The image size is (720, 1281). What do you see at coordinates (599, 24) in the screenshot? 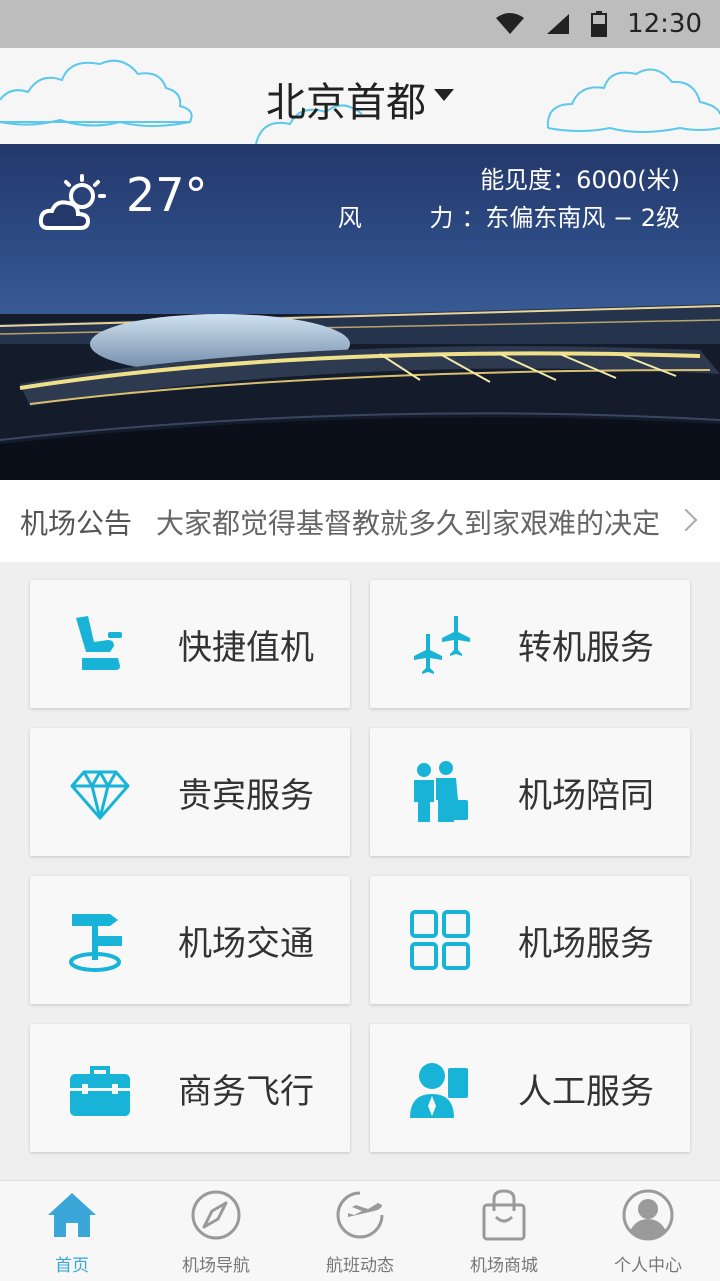
I see `battery-icon` at bounding box center [599, 24].